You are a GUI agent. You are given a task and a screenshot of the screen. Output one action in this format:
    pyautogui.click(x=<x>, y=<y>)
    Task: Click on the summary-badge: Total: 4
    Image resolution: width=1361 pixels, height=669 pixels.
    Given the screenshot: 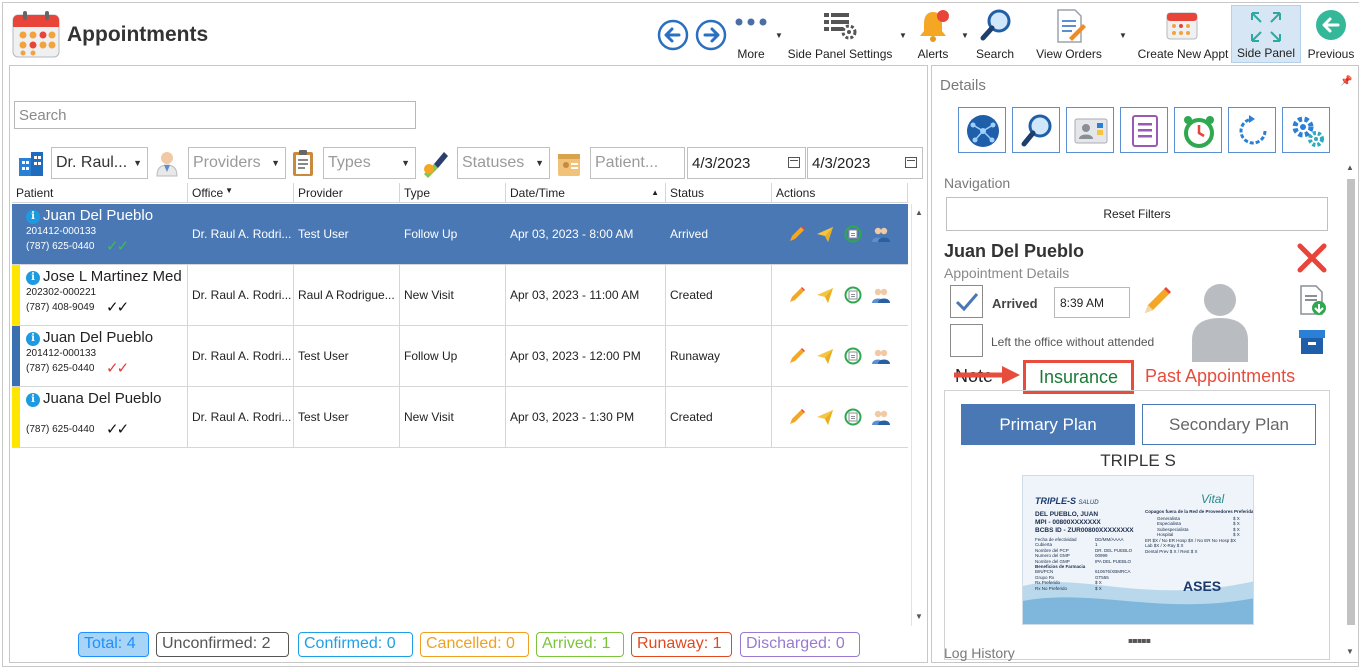 What is the action you would take?
    pyautogui.click(x=113, y=644)
    